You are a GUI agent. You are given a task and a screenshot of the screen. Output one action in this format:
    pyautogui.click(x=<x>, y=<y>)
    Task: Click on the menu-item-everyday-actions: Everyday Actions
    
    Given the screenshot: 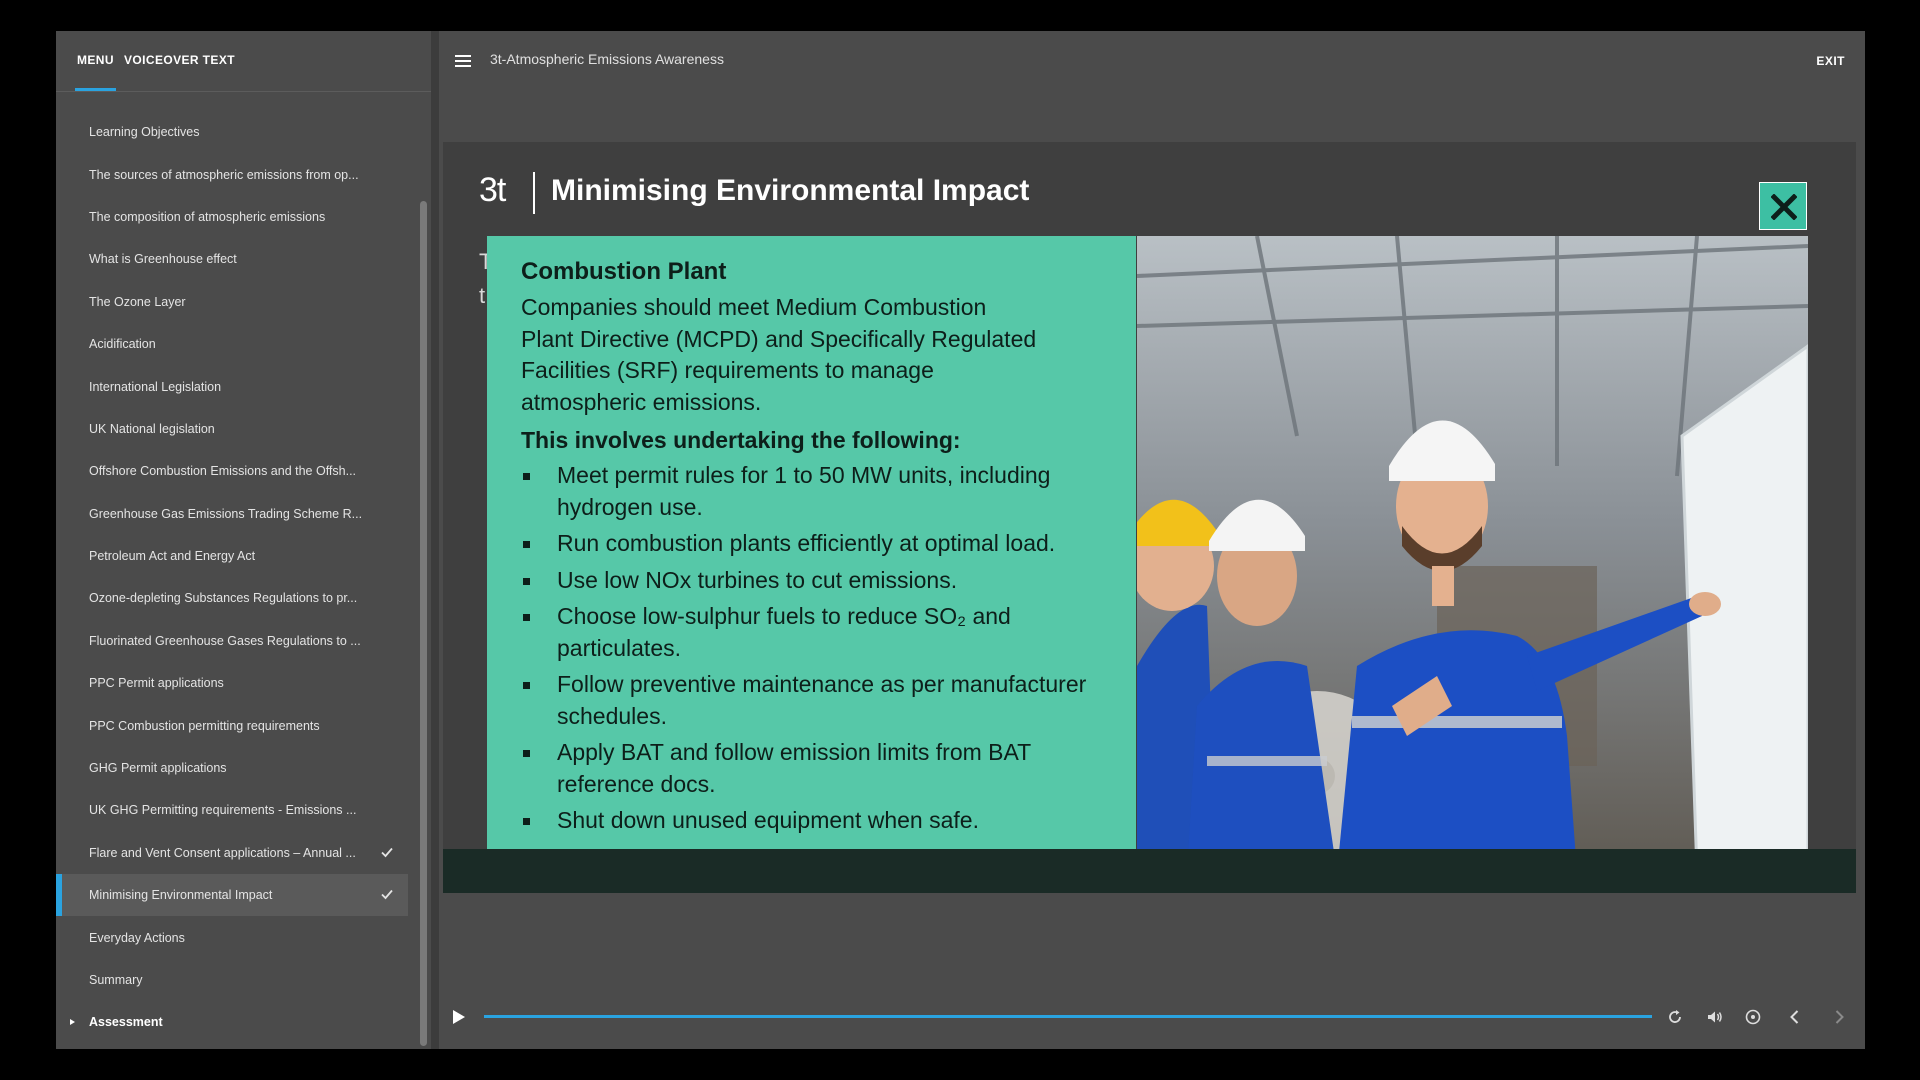 What is the action you would take?
    pyautogui.click(x=232, y=937)
    